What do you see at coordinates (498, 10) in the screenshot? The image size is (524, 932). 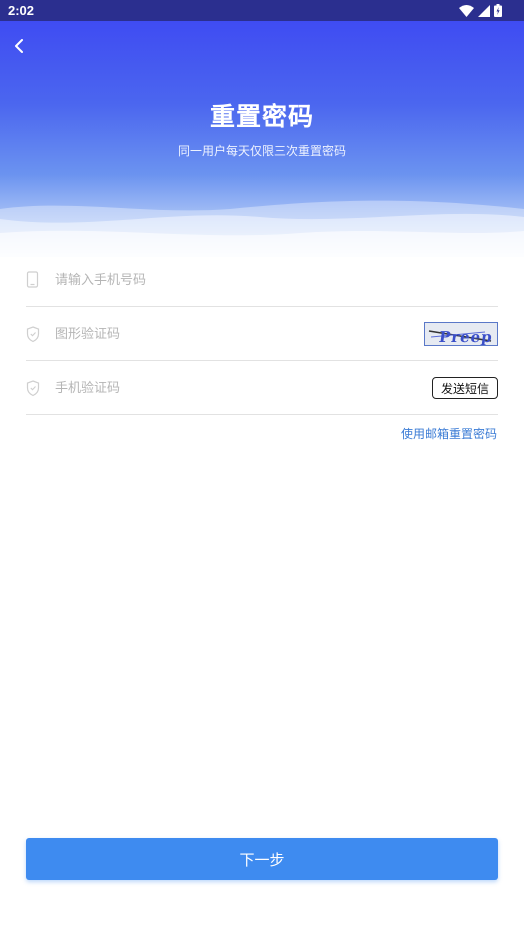 I see `battery-icon` at bounding box center [498, 10].